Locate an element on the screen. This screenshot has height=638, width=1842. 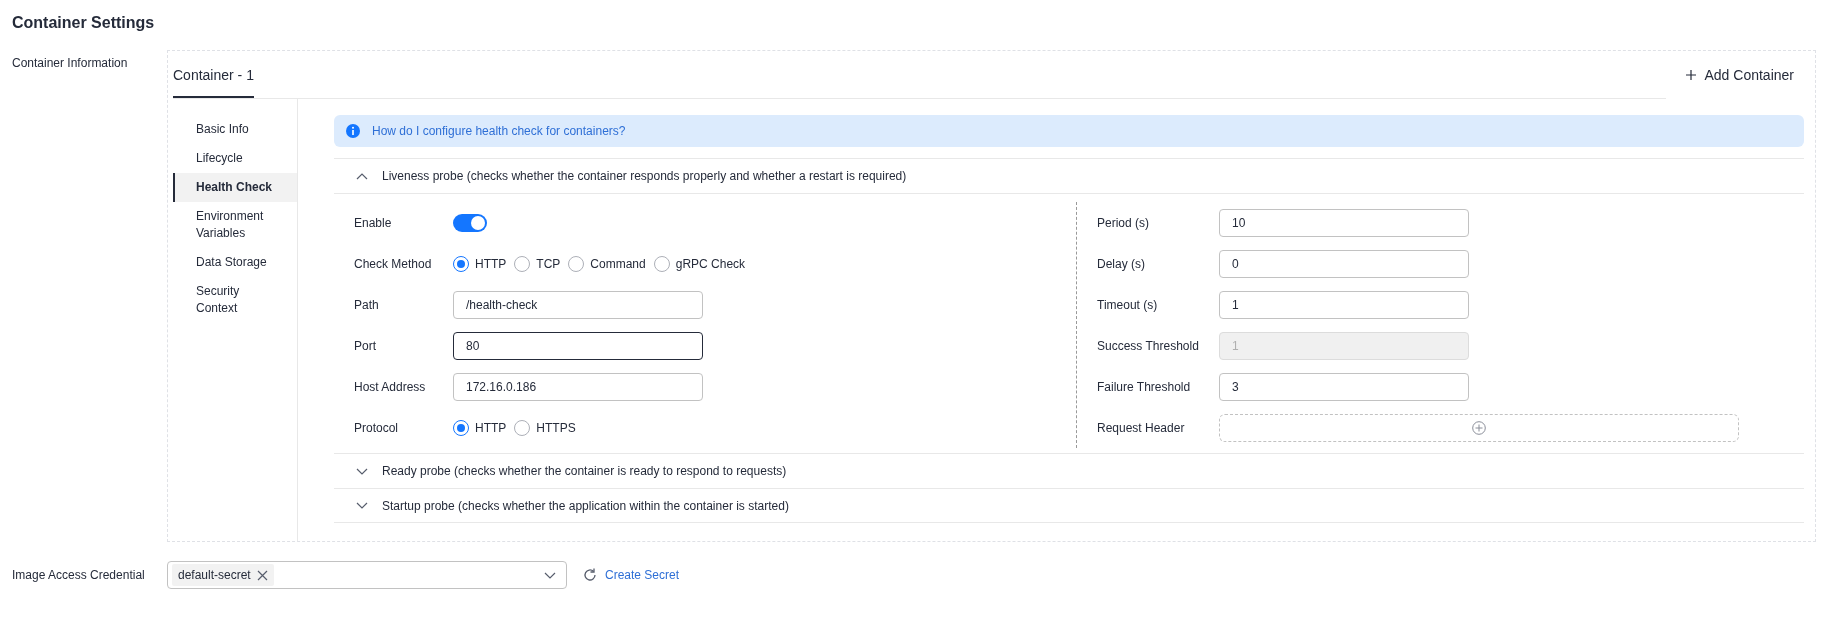
side-nav-item: Lifecycle is located at coordinates (235, 158).